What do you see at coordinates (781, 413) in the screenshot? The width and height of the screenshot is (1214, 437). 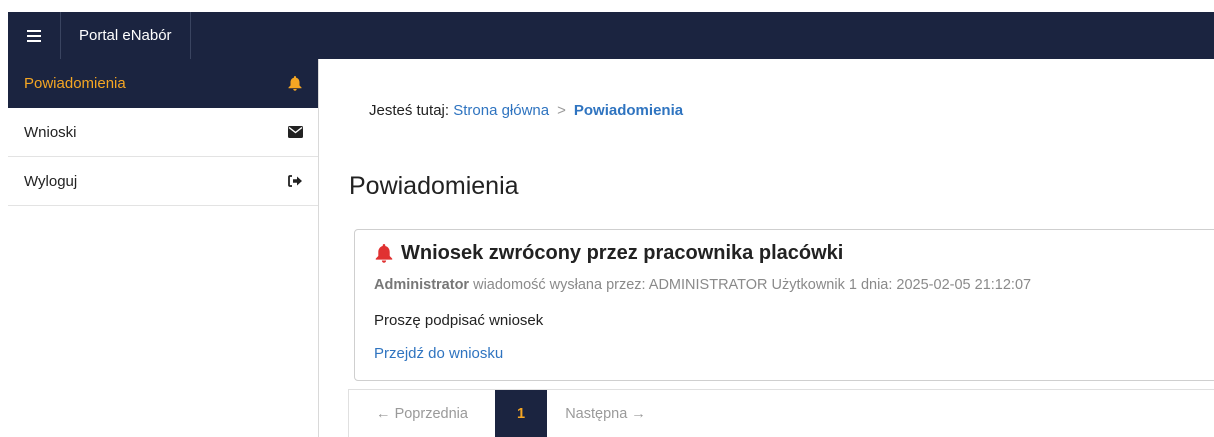 I see `pagination: ← Poprzednia 1 Następna →` at bounding box center [781, 413].